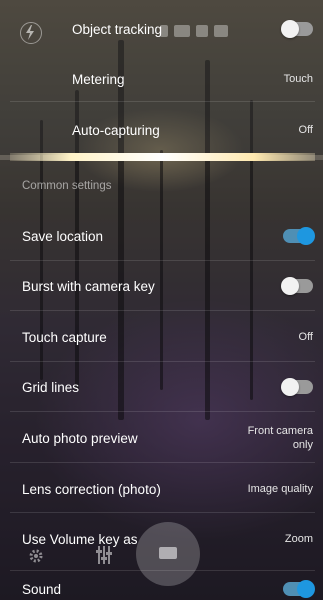 The image size is (323, 600). What do you see at coordinates (104, 557) in the screenshot?
I see `sliders-icon` at bounding box center [104, 557].